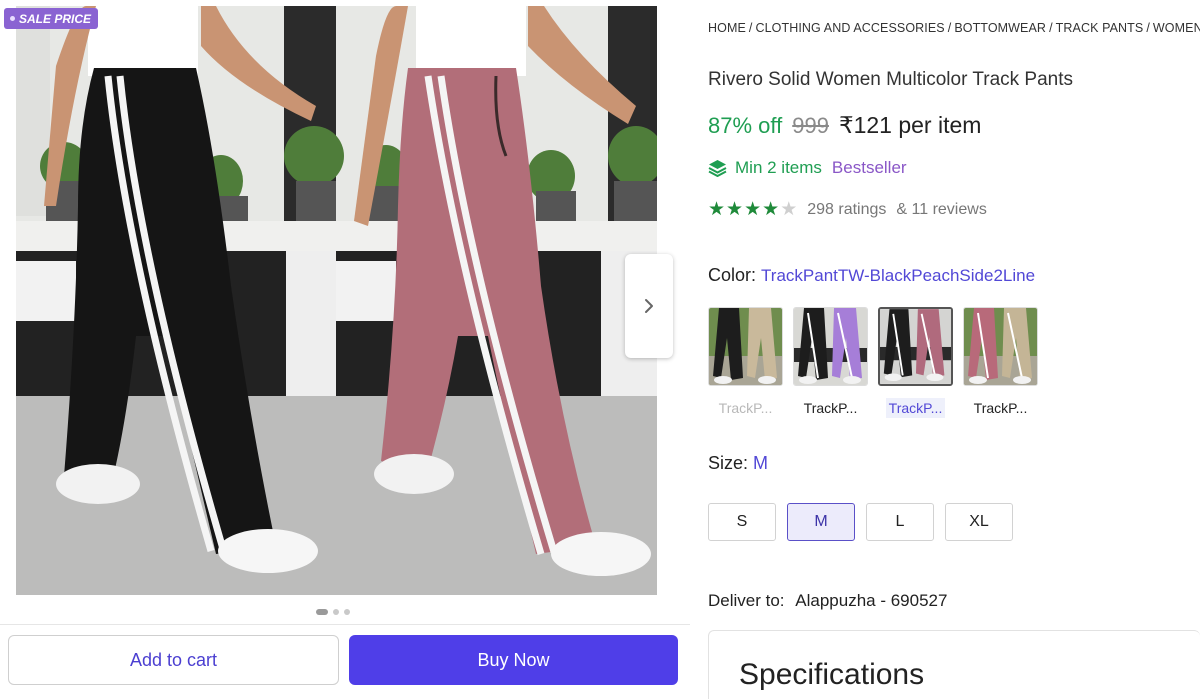 The height and width of the screenshot is (699, 1200). What do you see at coordinates (345, 624) in the screenshot?
I see `action-bar-divider` at bounding box center [345, 624].